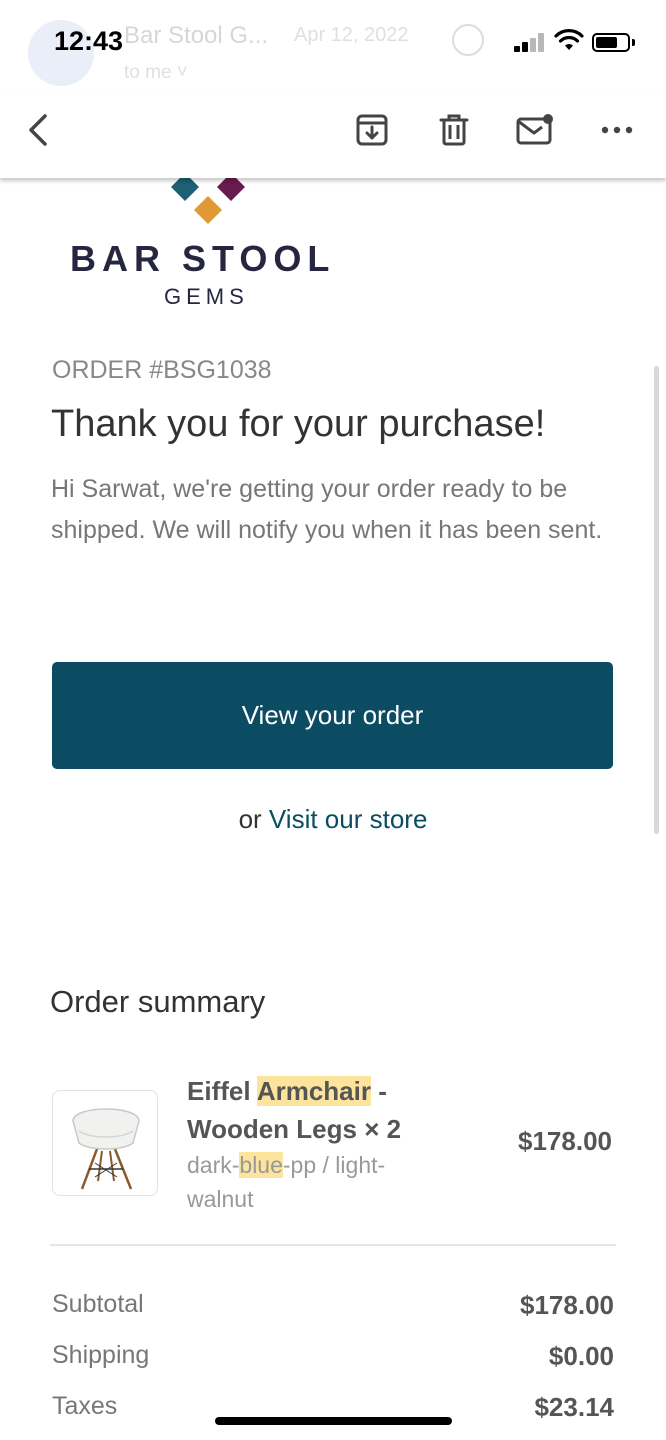 The height and width of the screenshot is (1440, 666). What do you see at coordinates (574, 1407) in the screenshot?
I see `total-value: $23.14` at bounding box center [574, 1407].